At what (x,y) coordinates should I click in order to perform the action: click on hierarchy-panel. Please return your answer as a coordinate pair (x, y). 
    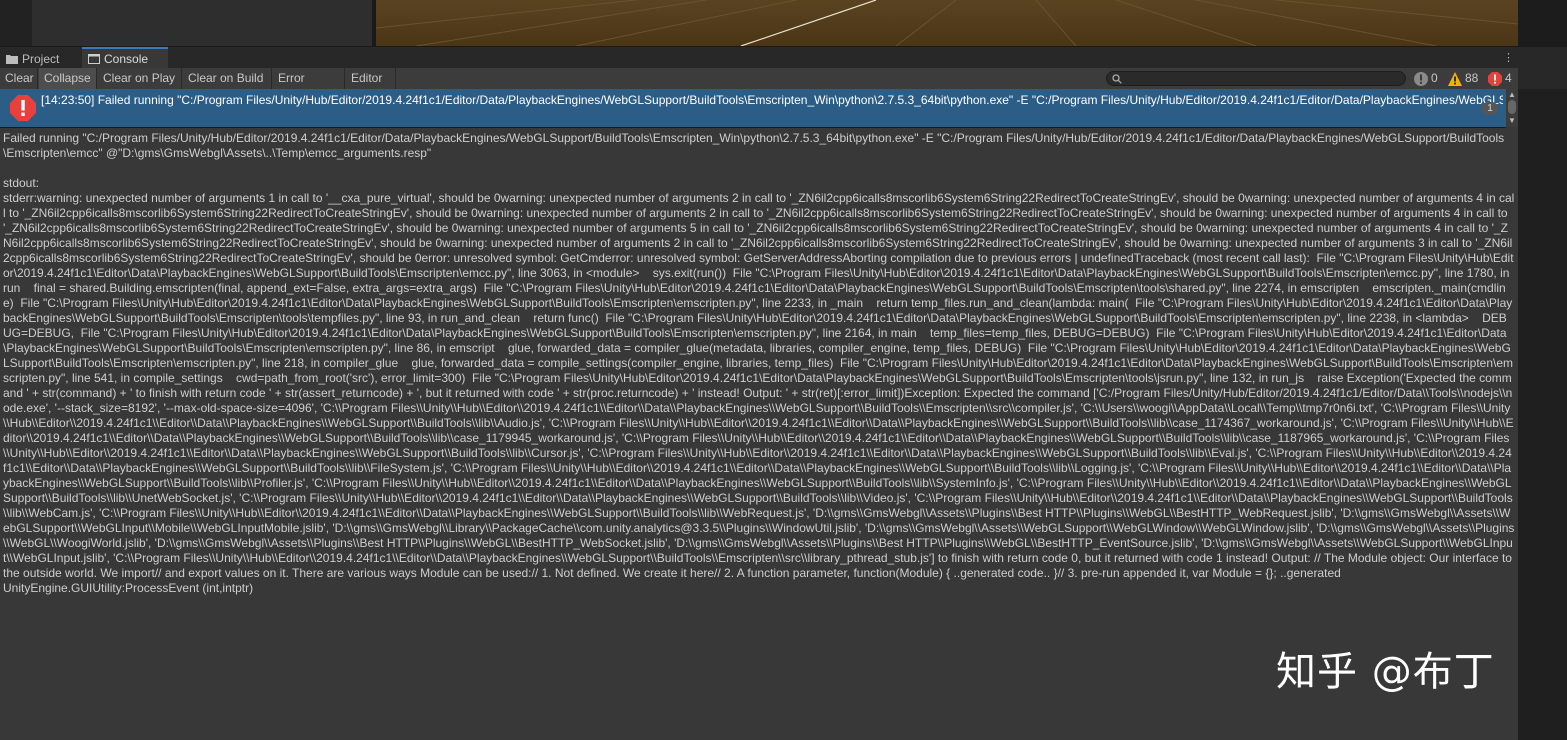
    Looking at the image, I should click on (186, 23).